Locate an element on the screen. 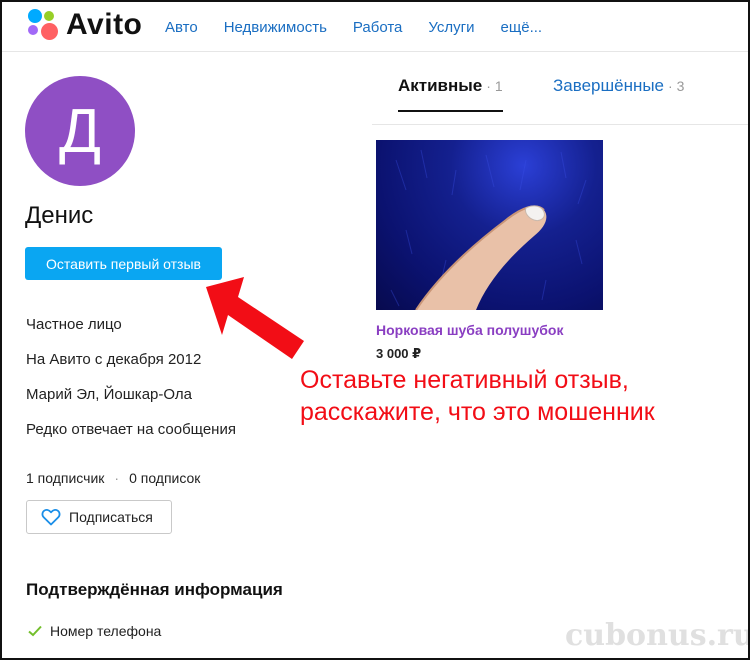 This screenshot has height=660, width=750. verified-phone: Номер телефона is located at coordinates (94, 631).